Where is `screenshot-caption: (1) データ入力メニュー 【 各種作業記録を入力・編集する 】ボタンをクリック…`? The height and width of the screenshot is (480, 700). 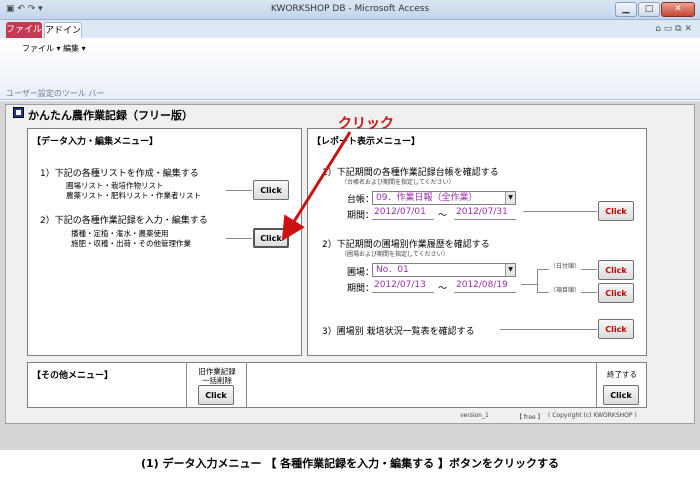
screenshot-caption: (1) データ入力メニュー 【 各種作業記録を入力・編集する 】ボタンをクリック… is located at coordinates (350, 463).